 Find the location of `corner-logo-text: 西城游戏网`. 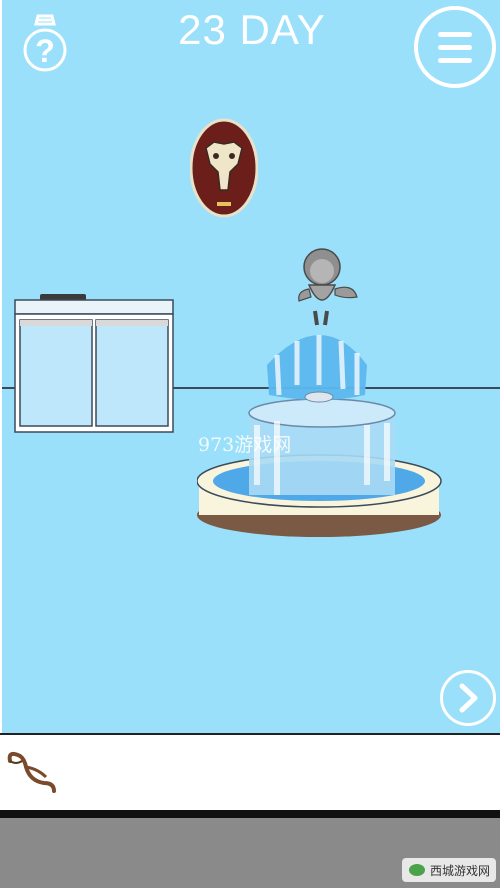

corner-logo-text: 西城游戏网 is located at coordinates (460, 870).